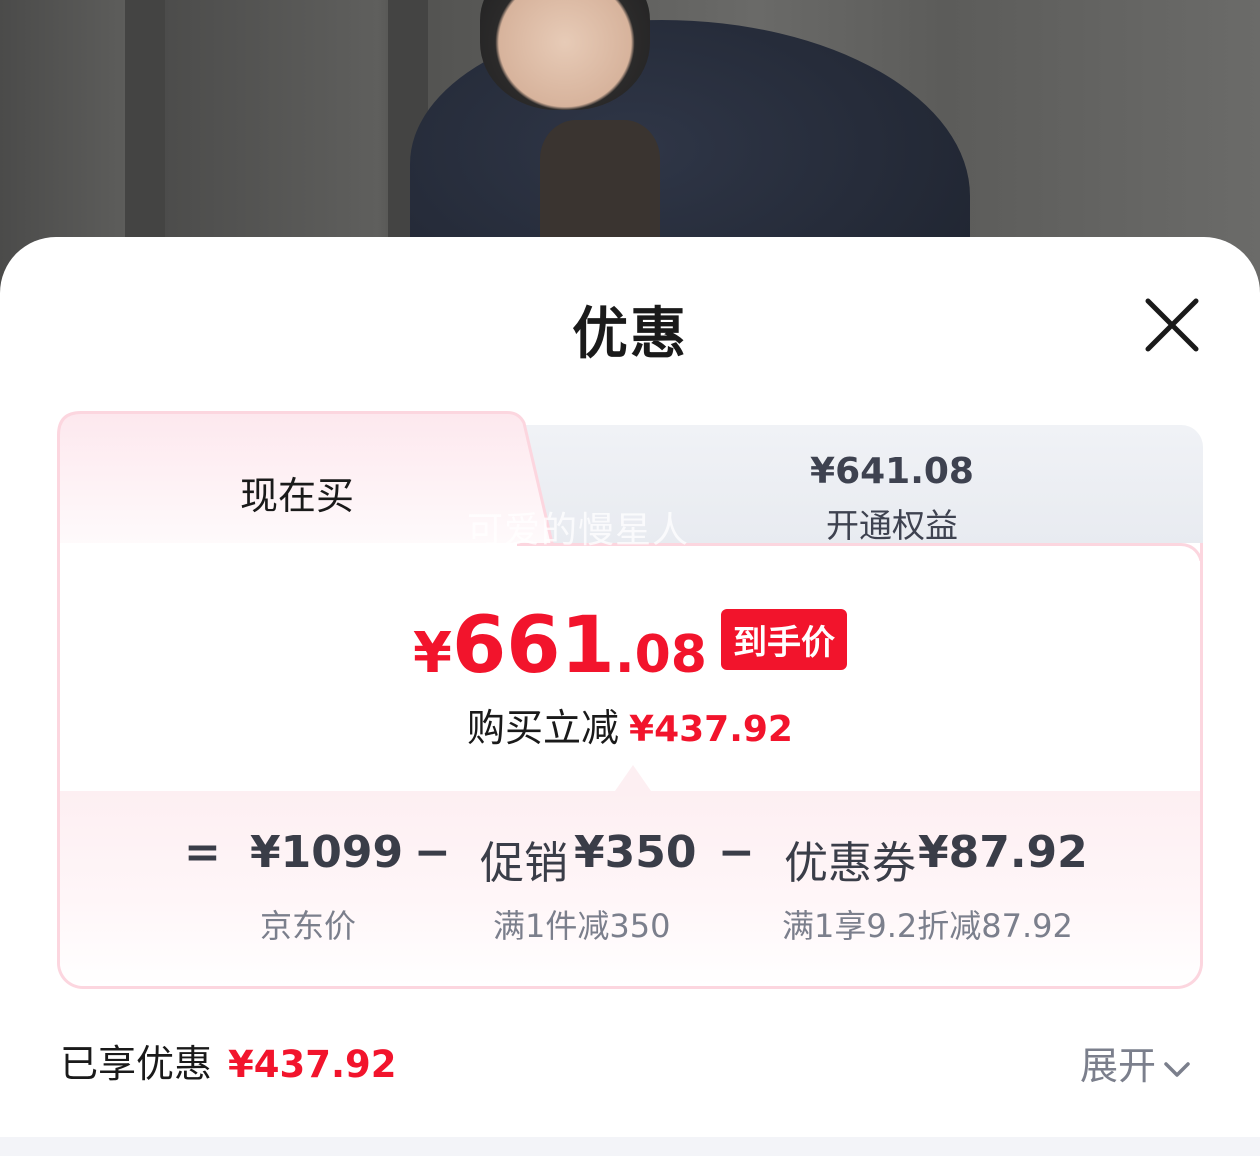 This screenshot has width=1260, height=1156. What do you see at coordinates (635, 852) in the screenshot?
I see `promo-value: ¥350` at bounding box center [635, 852].